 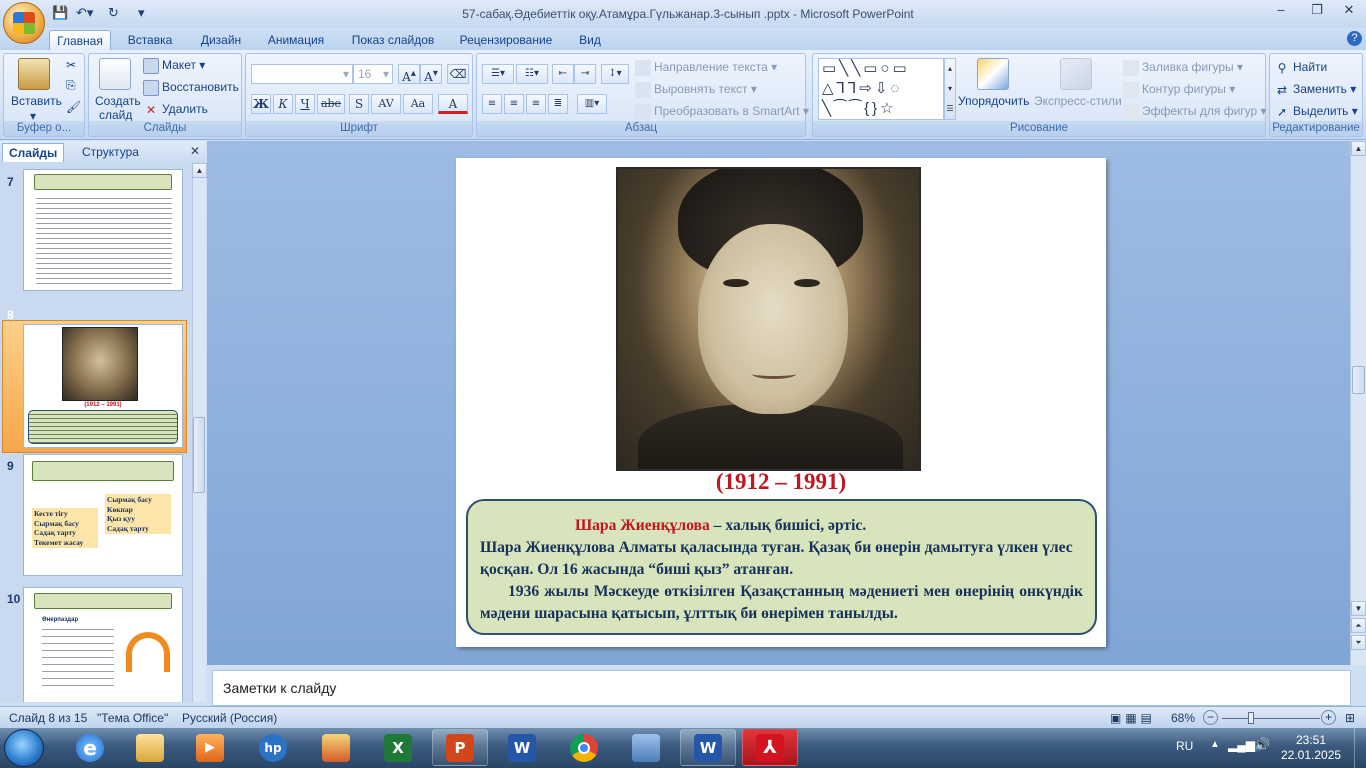 What do you see at coordinates (33, 152) in the screenshot?
I see `tab-slides: Слайды` at bounding box center [33, 152].